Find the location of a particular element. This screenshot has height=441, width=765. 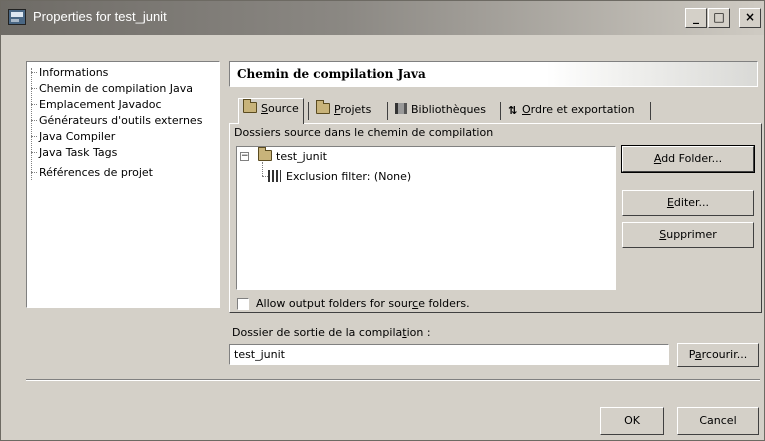

minimize-button: _ is located at coordinates (696, 18).